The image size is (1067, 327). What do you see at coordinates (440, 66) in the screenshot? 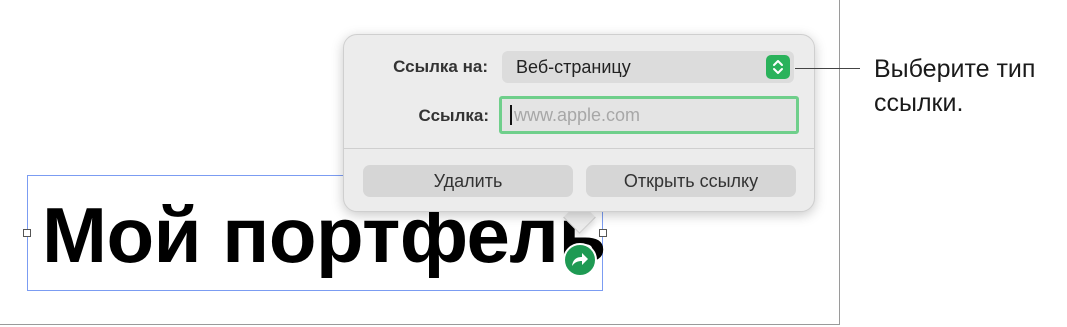
I see `link-to-label: Ссылка на:` at bounding box center [440, 66].